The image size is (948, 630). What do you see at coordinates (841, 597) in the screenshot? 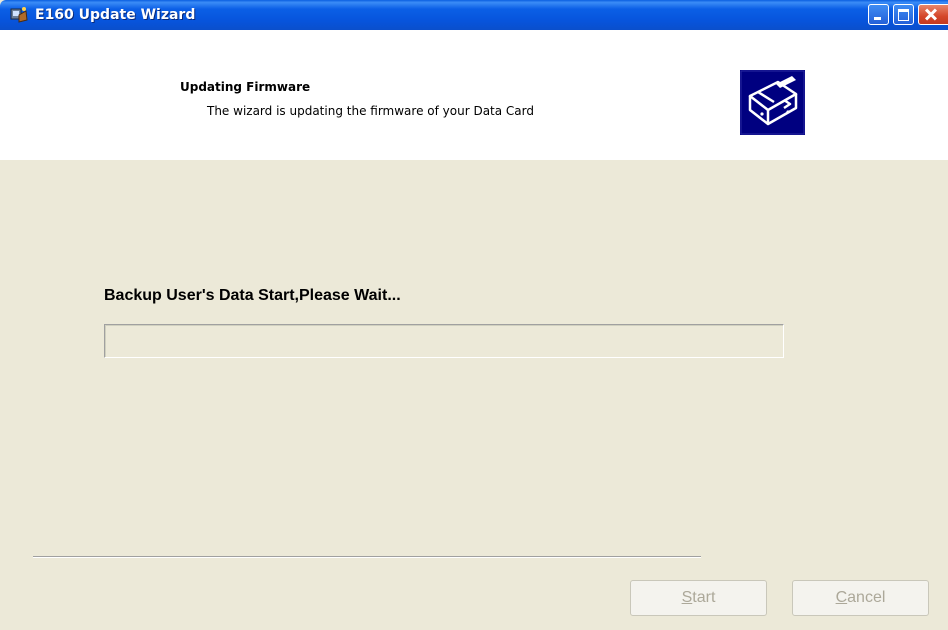
I see `cancel-mnemonic: C` at bounding box center [841, 597].